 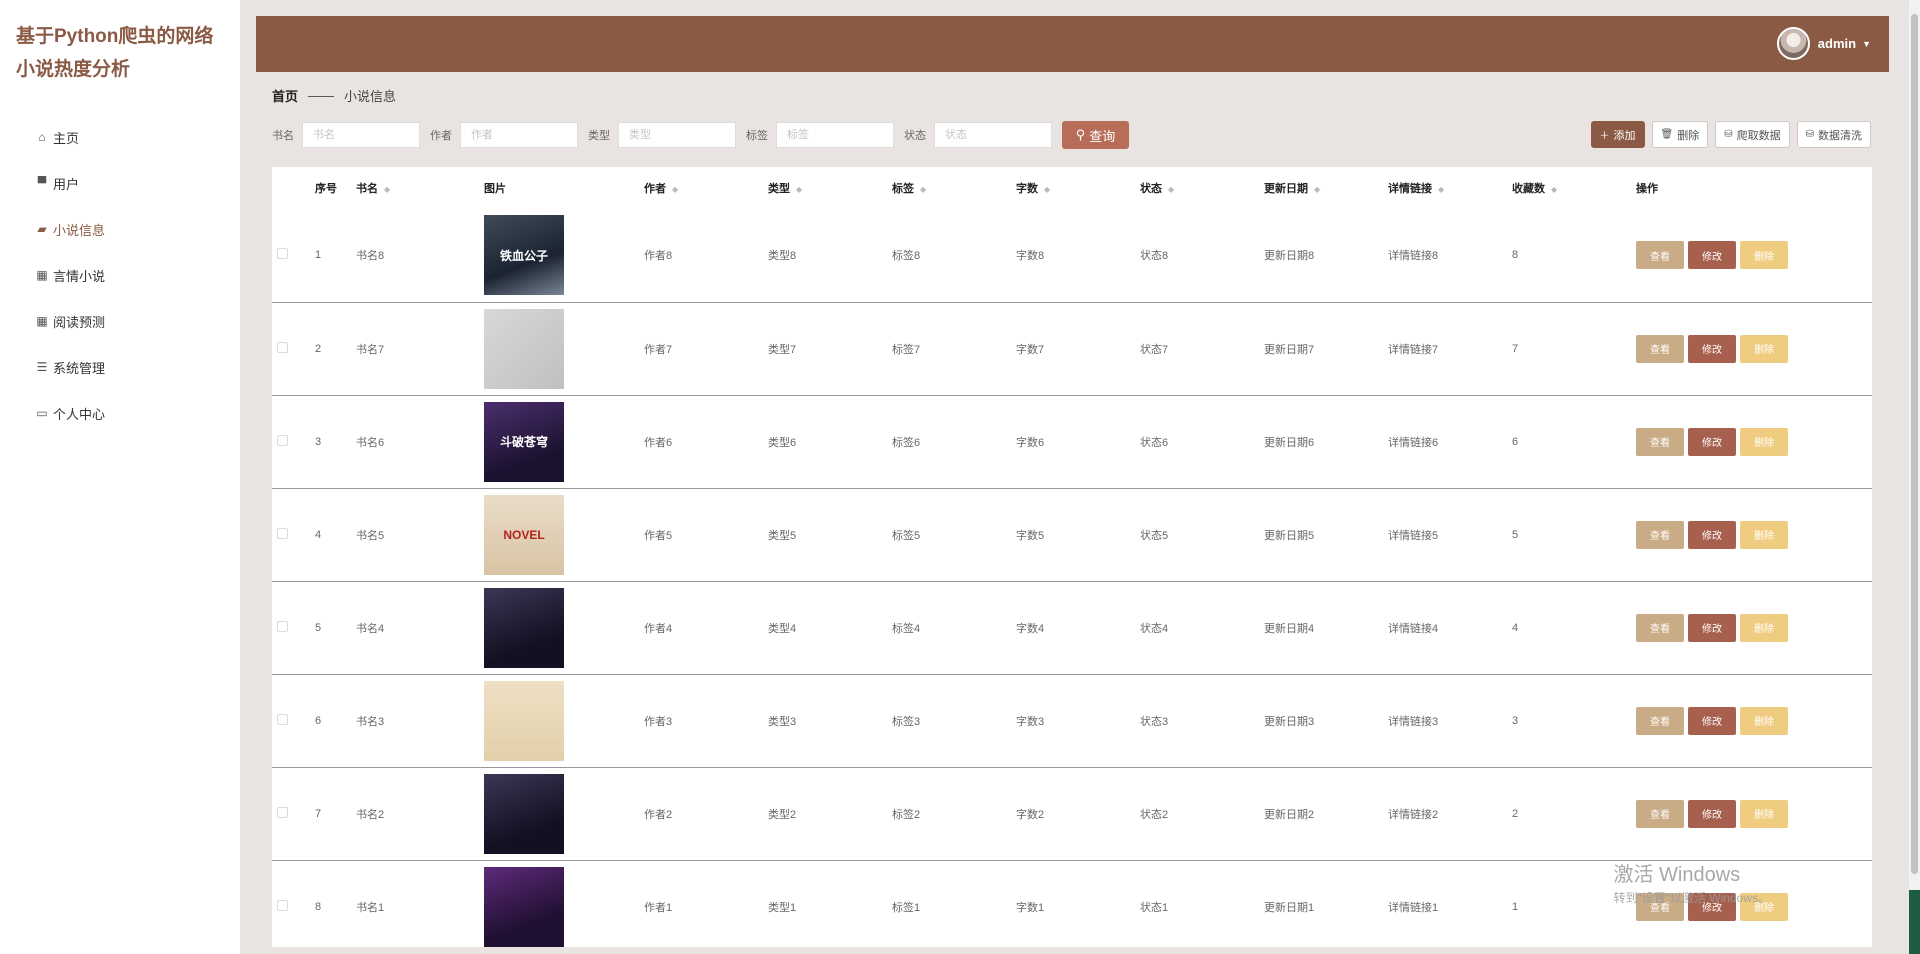 What do you see at coordinates (120, 183) in the screenshot?
I see `sidebar-item-users: ▀ 用户` at bounding box center [120, 183].